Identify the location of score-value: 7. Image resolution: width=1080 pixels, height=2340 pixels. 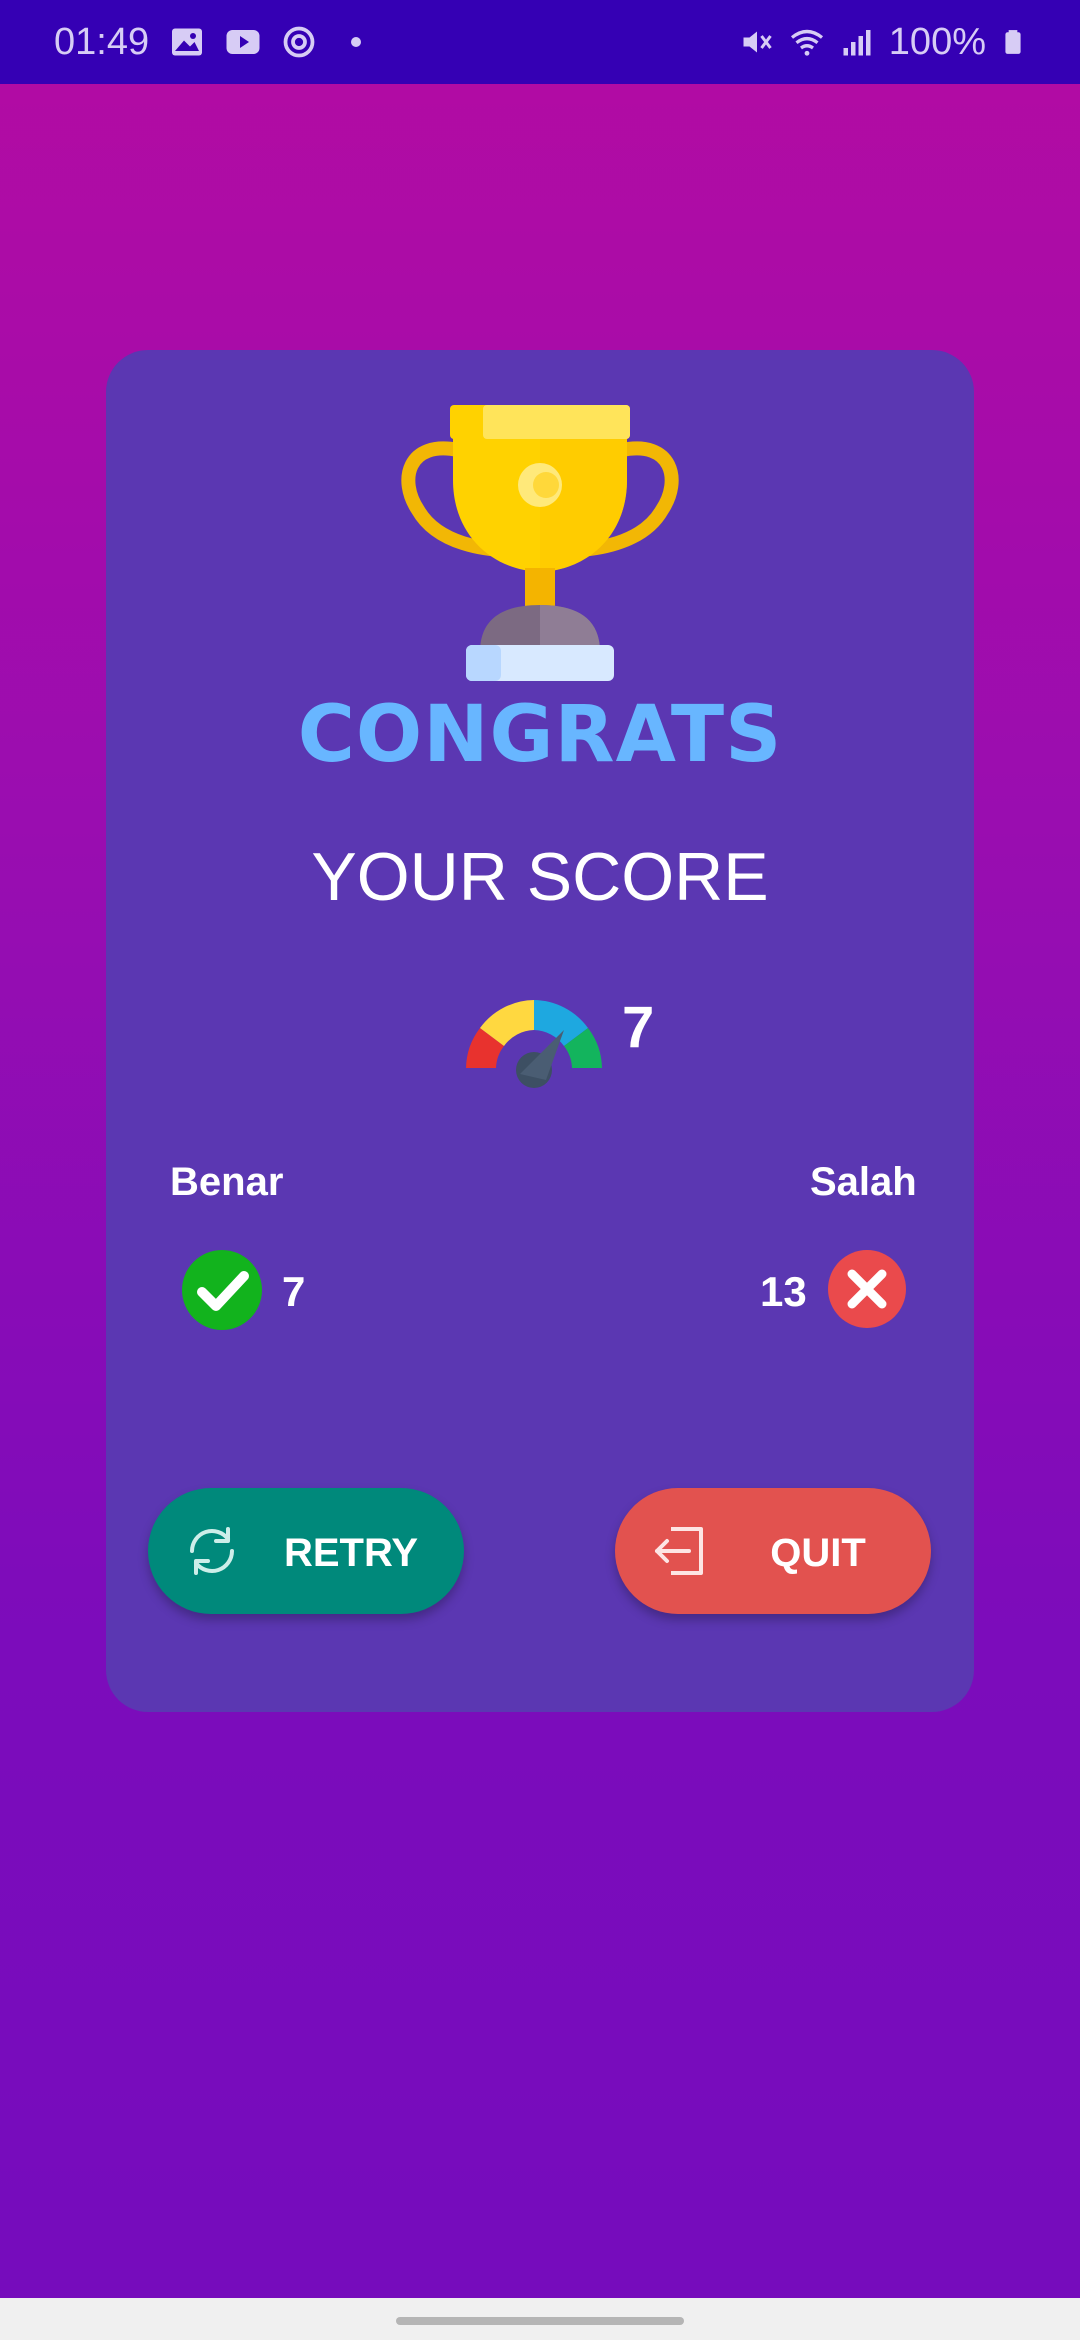
(638, 1027).